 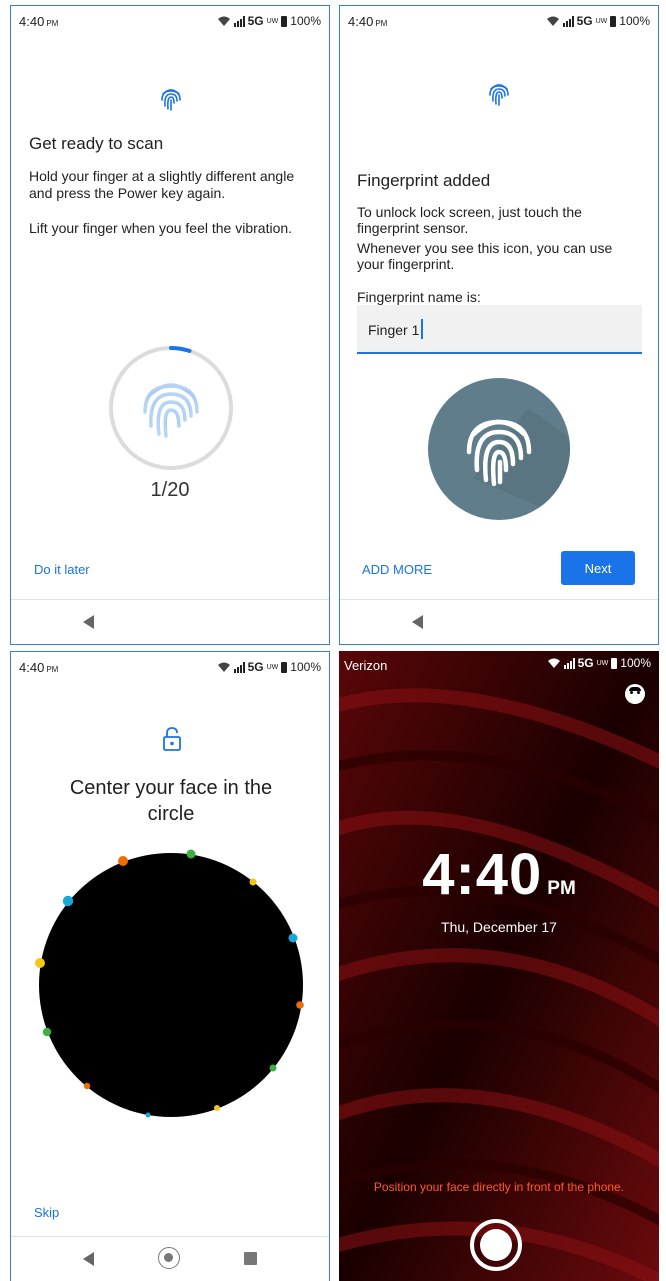 I want to click on face-camera-circle, so click(x=171, y=985).